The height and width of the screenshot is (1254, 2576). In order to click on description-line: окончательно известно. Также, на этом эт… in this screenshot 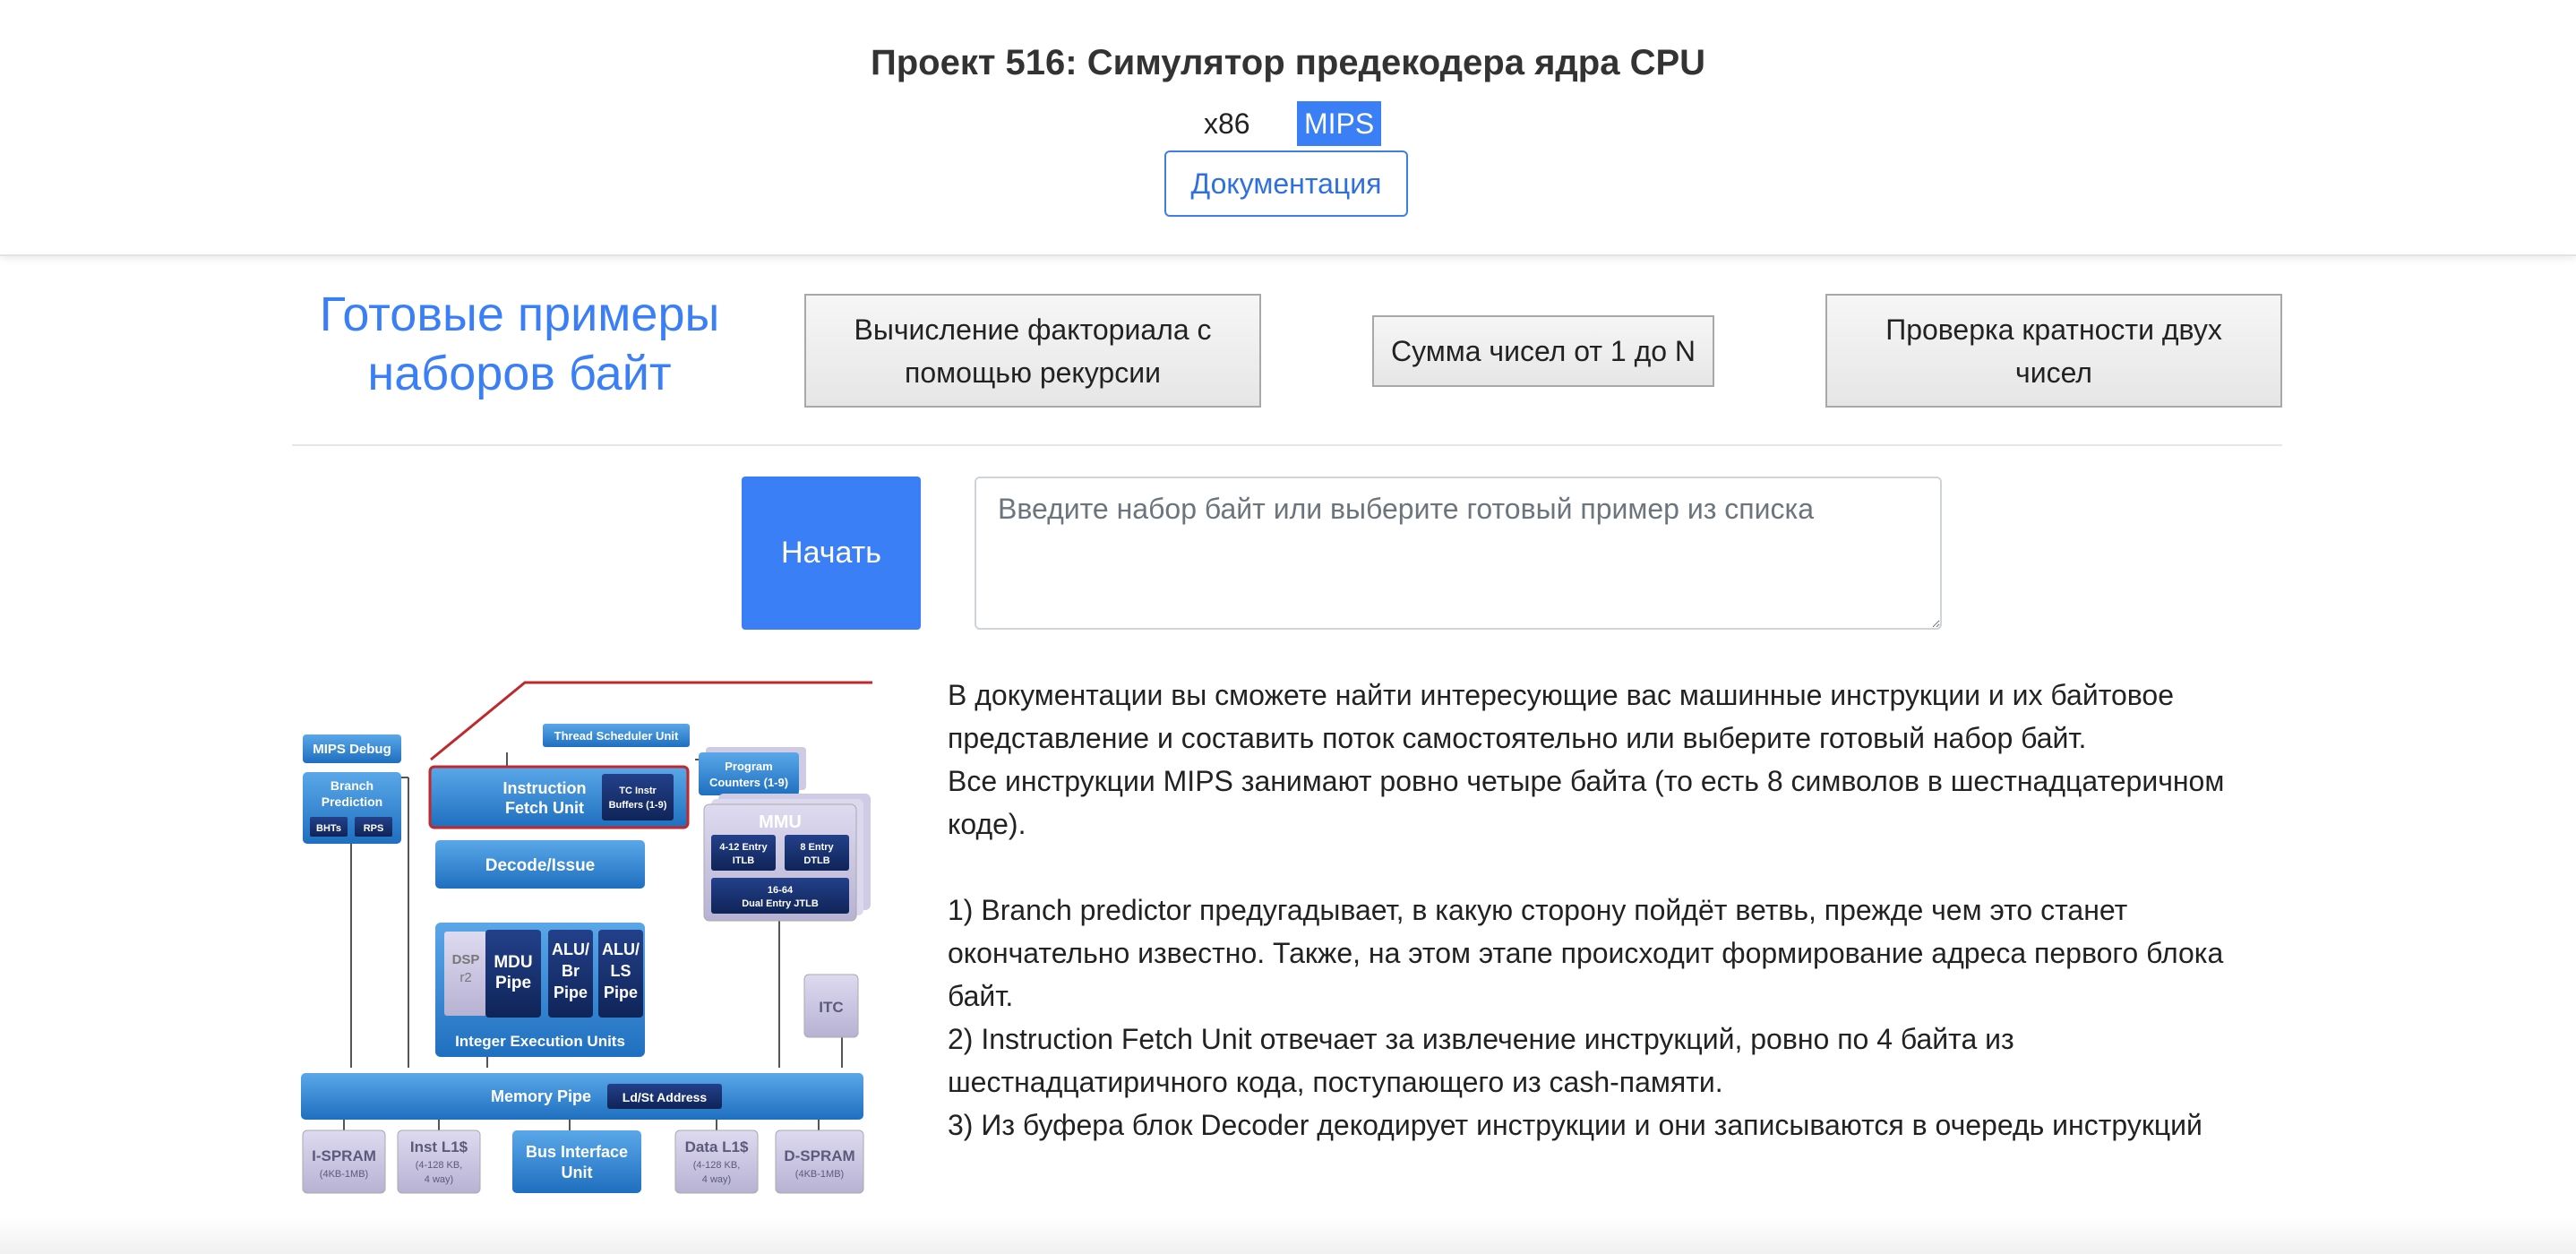, I will do `click(1586, 953)`.